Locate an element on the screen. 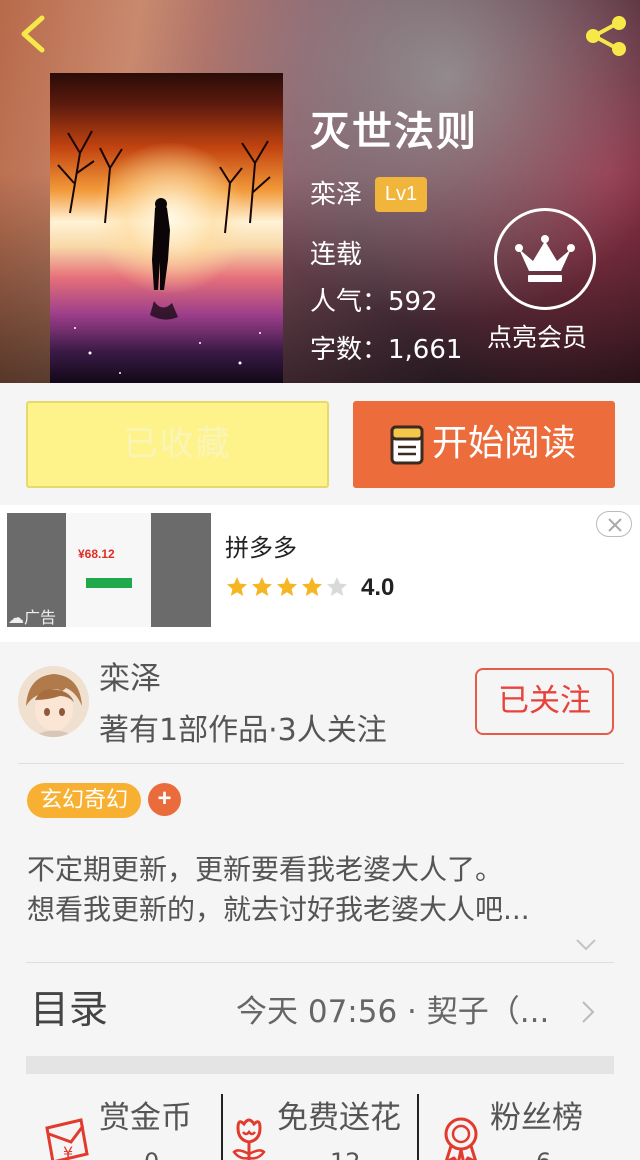  ad-green-button is located at coordinates (109, 583).